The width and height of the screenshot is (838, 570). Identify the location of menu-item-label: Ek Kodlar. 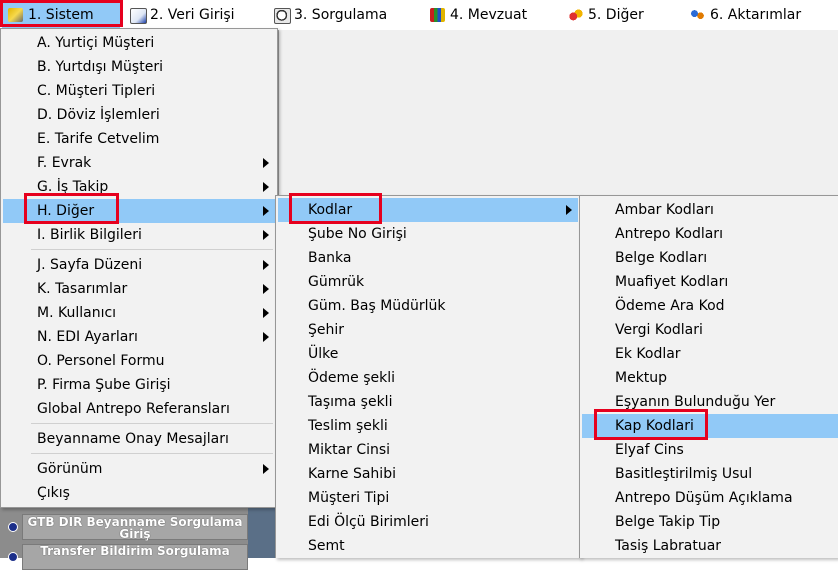
(648, 354).